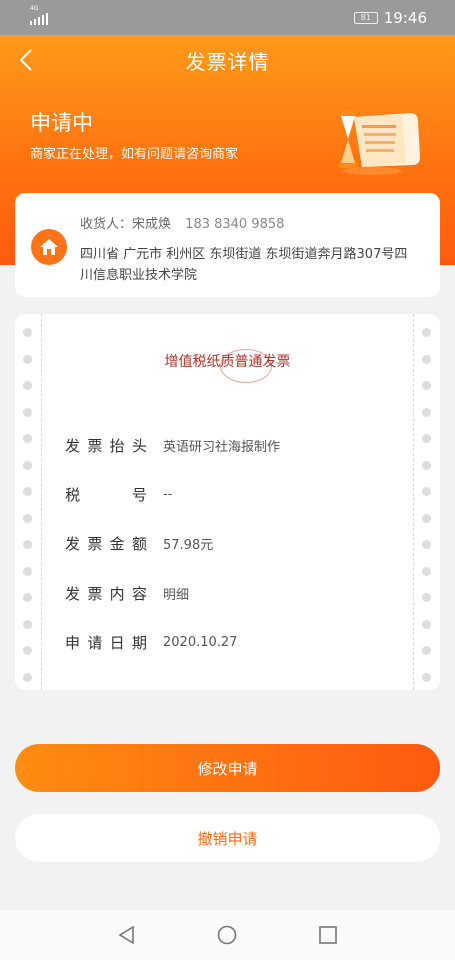  I want to click on square-recent-icon, so click(328, 935).